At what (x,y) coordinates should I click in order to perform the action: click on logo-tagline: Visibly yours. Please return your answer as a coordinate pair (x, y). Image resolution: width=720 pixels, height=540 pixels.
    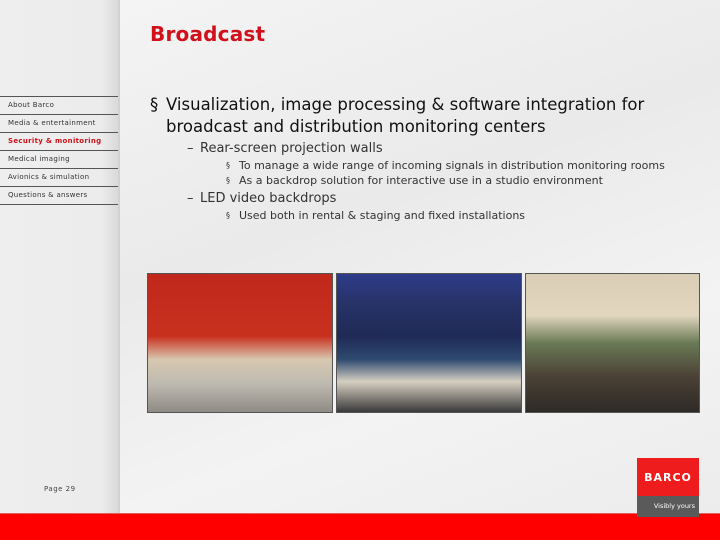
    Looking at the image, I should click on (668, 506).